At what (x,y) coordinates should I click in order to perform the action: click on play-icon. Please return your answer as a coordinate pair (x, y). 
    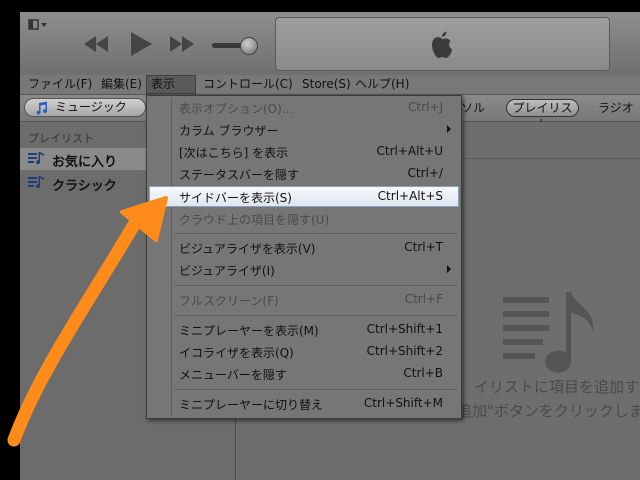
    Looking at the image, I should click on (140, 44).